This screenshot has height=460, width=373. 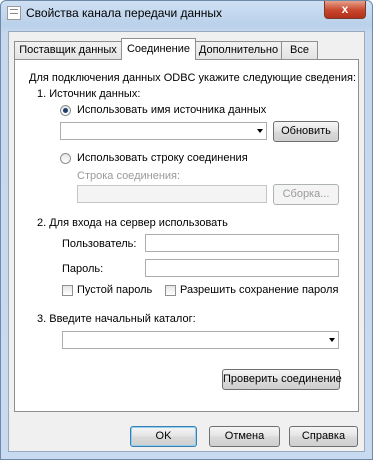 I want to click on title-bar: Свойства канала передачи данных x, so click(x=186, y=14).